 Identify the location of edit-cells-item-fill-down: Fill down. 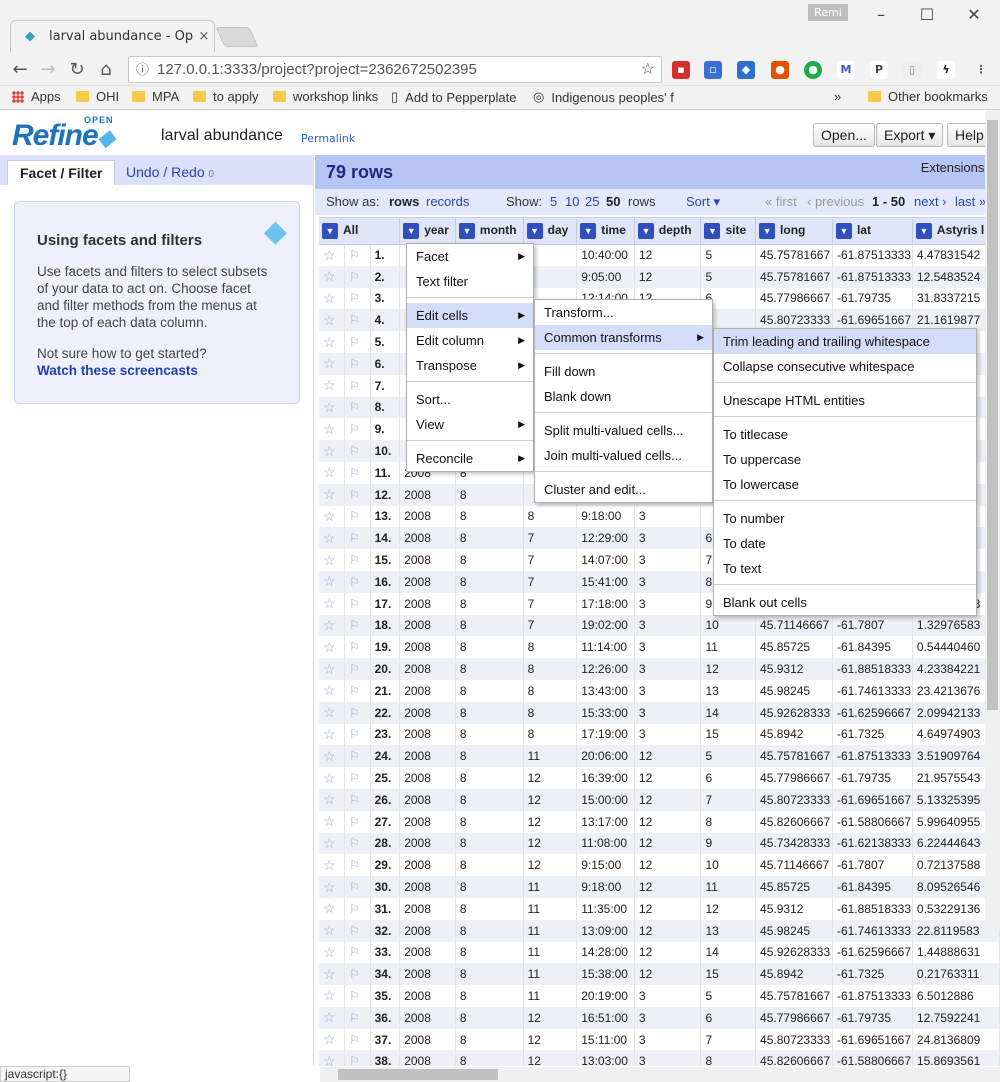
(623, 371).